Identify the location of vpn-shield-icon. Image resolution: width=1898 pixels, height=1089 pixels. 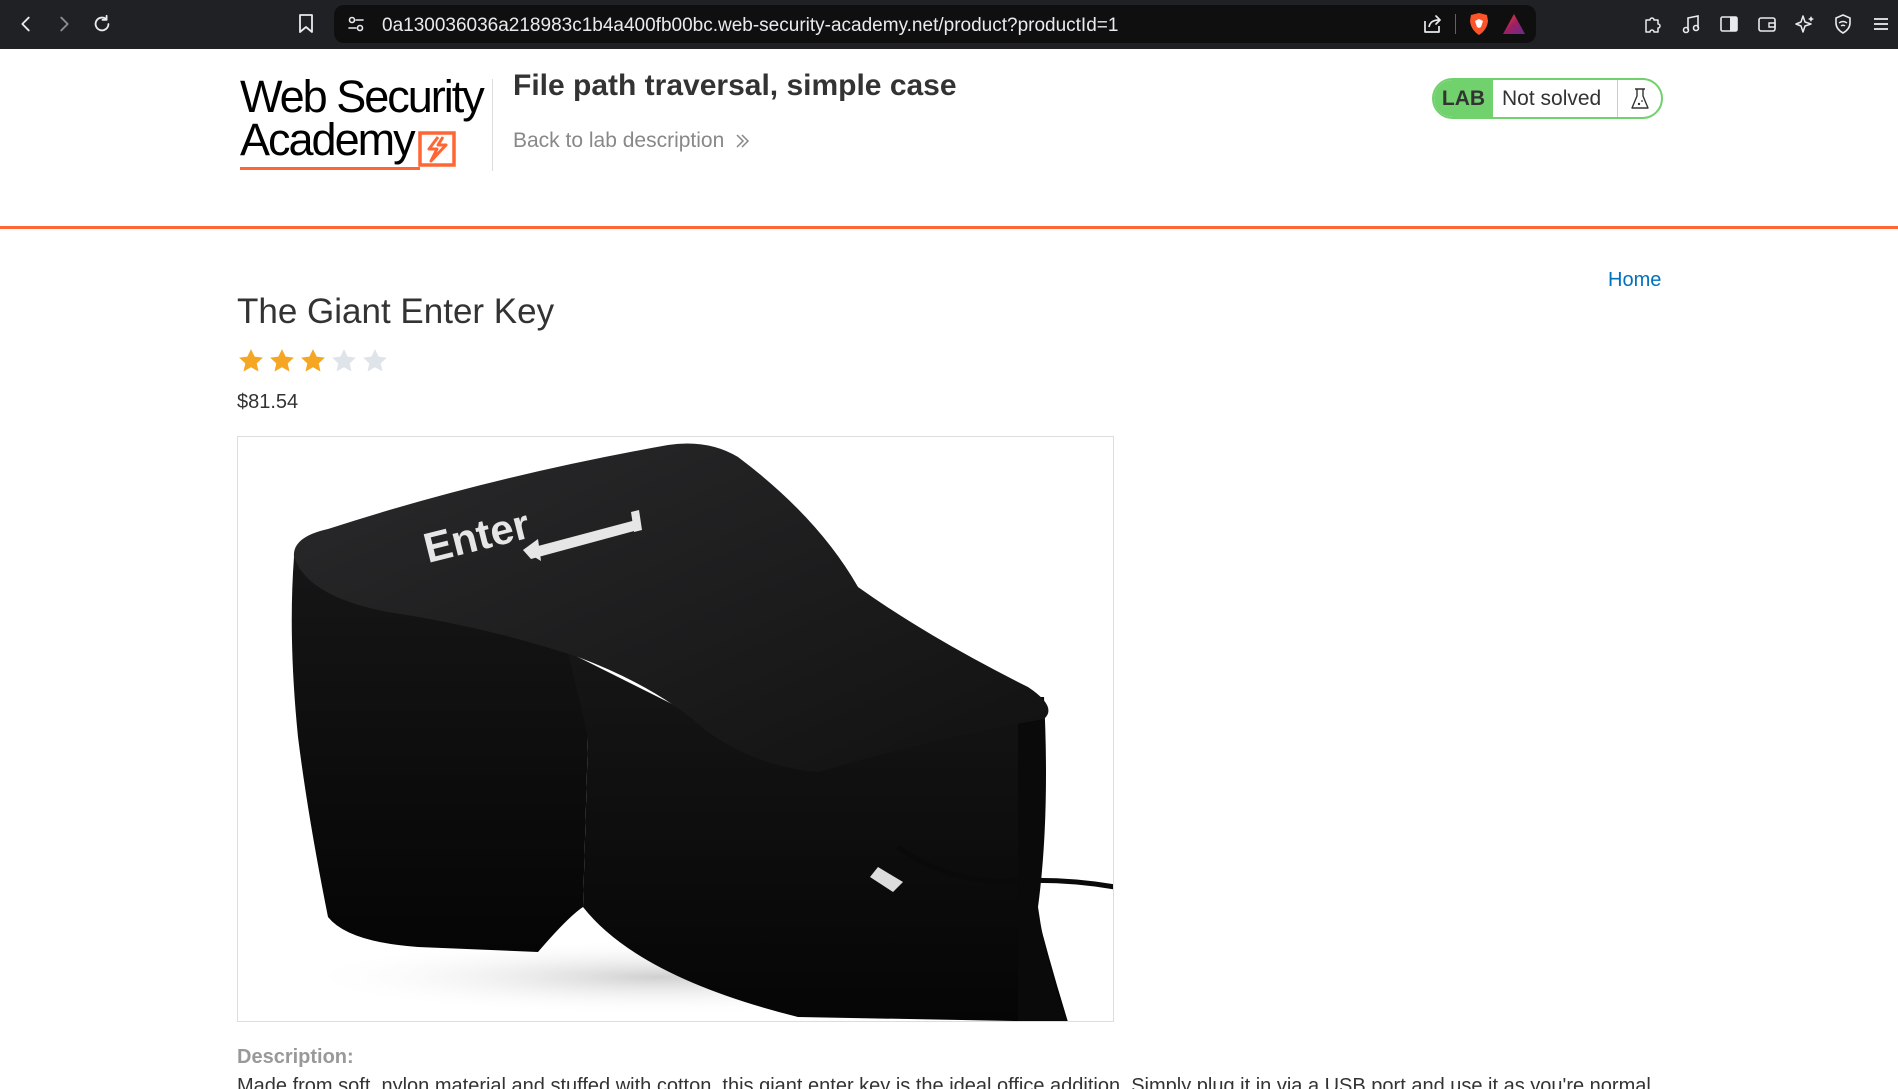
(1843, 24).